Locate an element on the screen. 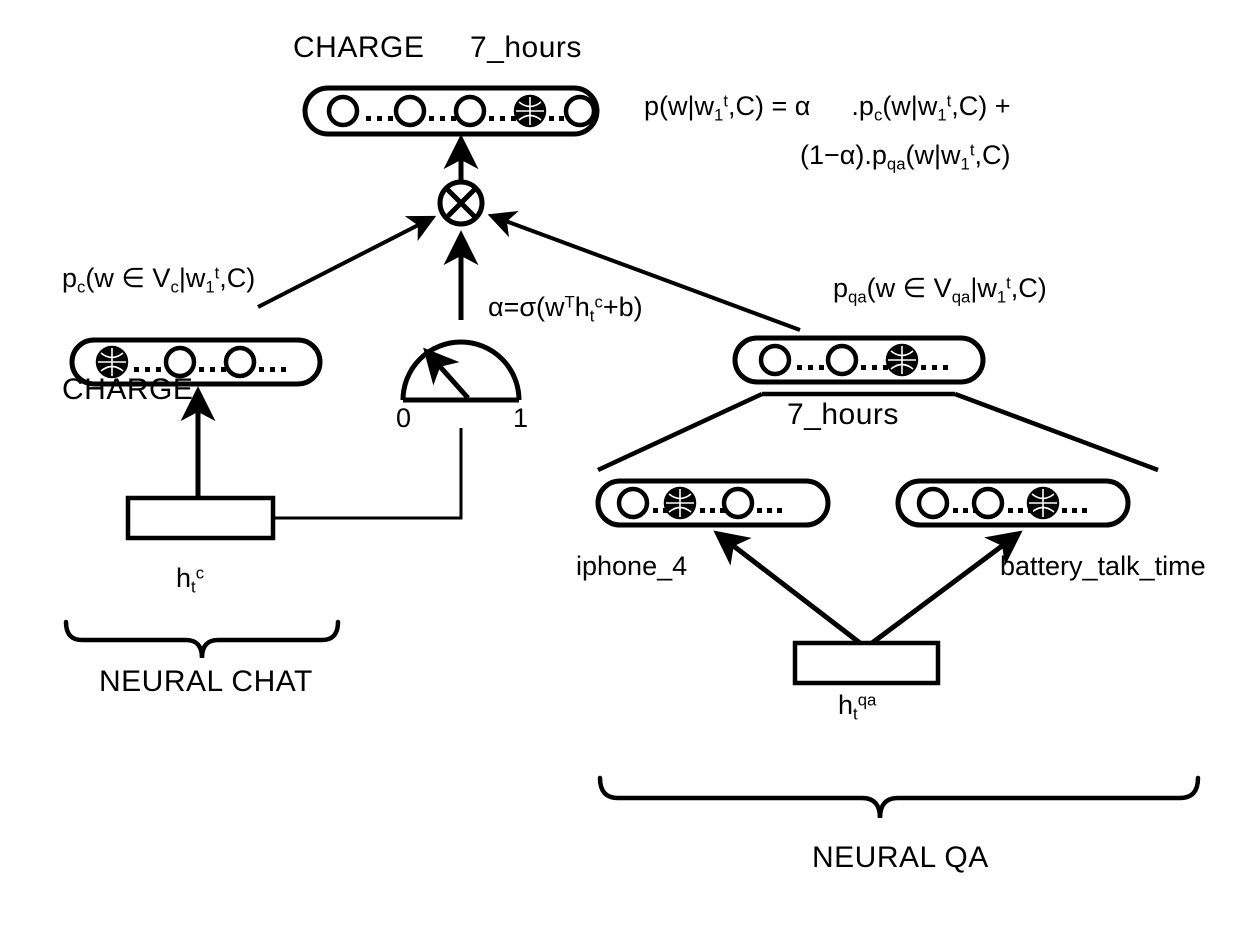 The height and width of the screenshot is (943, 1240). fan-right-edge is located at coordinates (1056, 432).